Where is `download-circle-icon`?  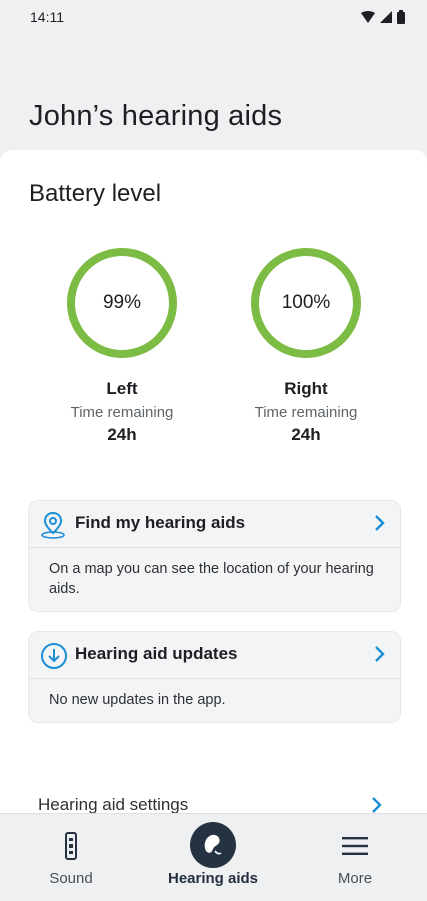 download-circle-icon is located at coordinates (54, 656).